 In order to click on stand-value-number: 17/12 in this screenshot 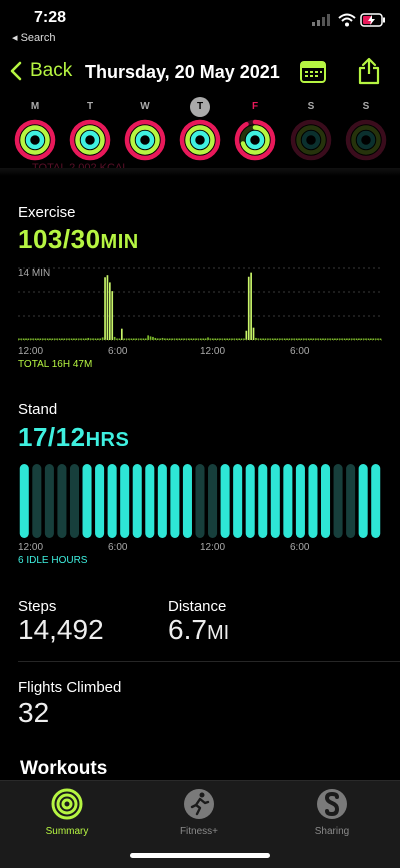, I will do `click(52, 437)`.